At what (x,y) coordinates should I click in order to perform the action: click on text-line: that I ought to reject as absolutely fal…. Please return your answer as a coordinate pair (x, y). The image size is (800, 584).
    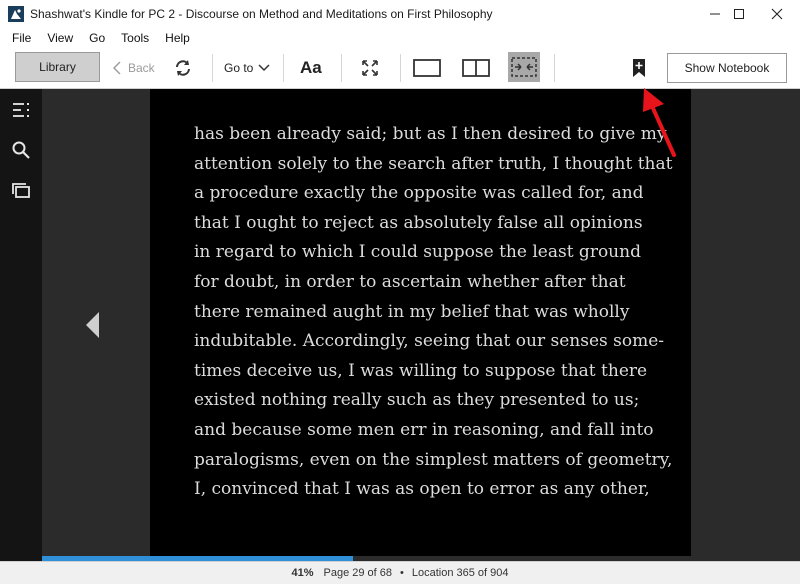
    Looking at the image, I should click on (418, 222).